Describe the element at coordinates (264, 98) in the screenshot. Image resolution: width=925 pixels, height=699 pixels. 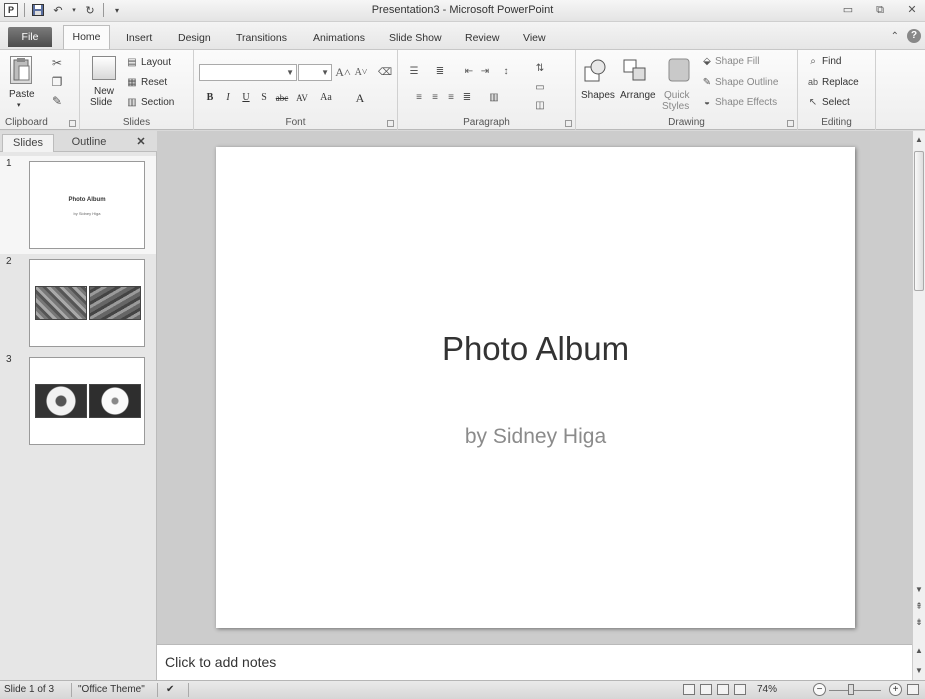
I see `text-shadow-icon: S` at that location.